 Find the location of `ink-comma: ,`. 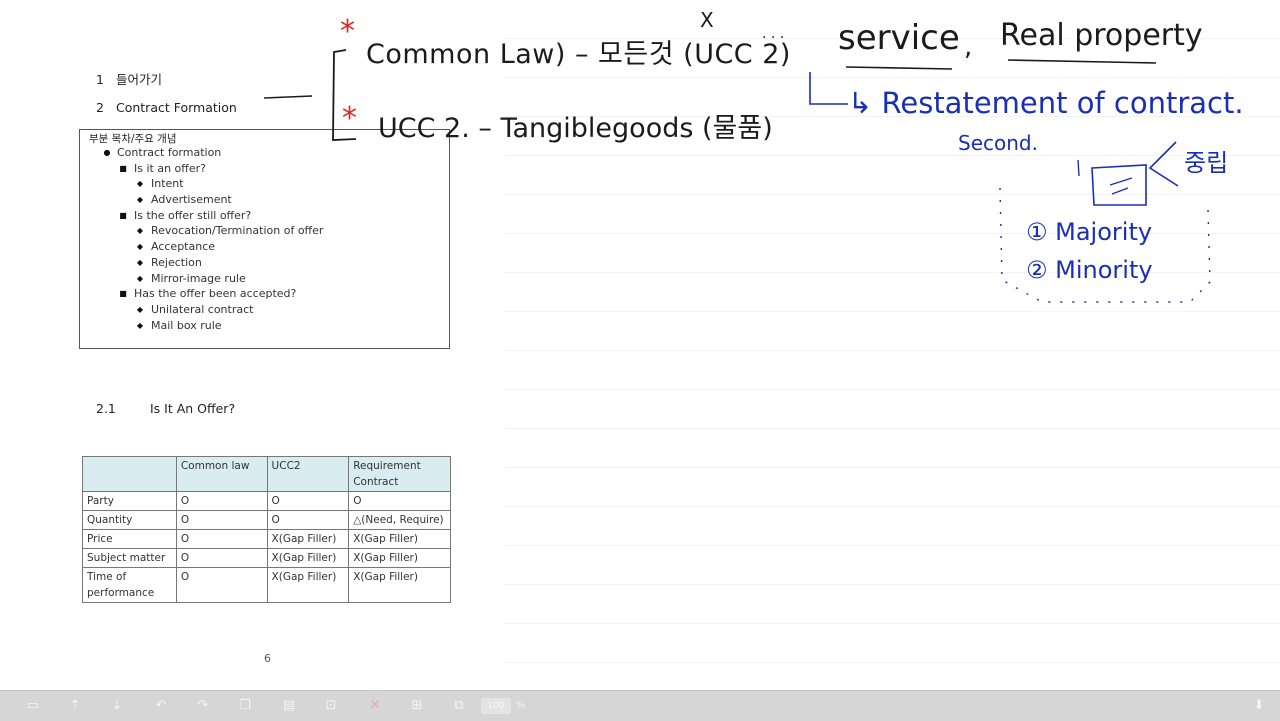

ink-comma: , is located at coordinates (968, 47).